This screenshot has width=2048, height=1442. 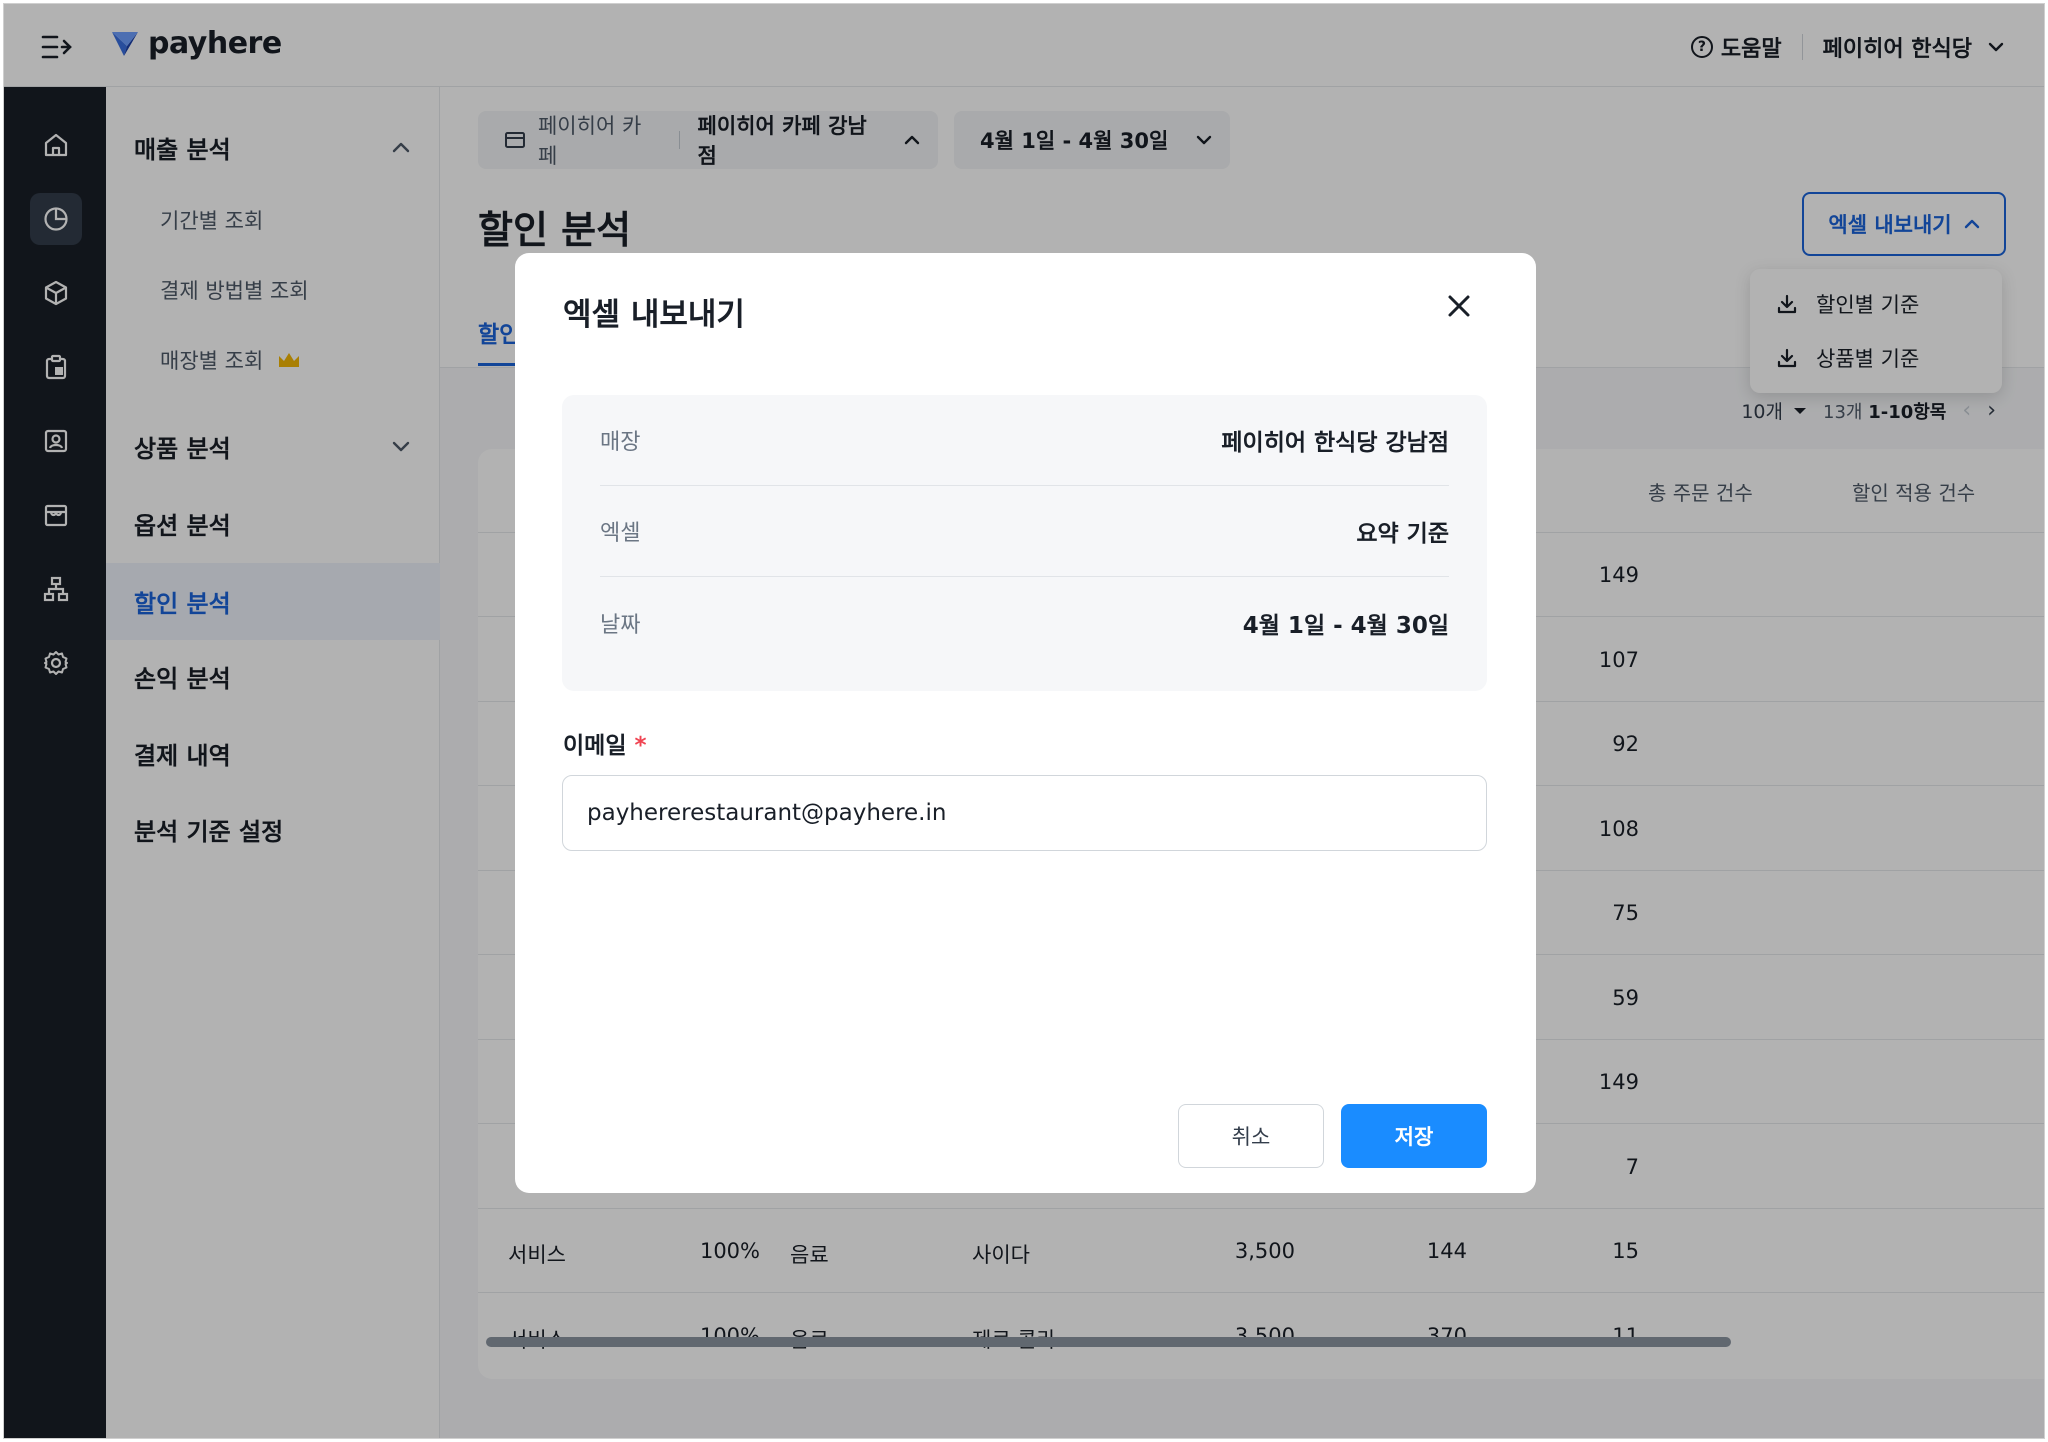 What do you see at coordinates (654, 315) in the screenshot?
I see `modal-title: 엑셀 내보내기` at bounding box center [654, 315].